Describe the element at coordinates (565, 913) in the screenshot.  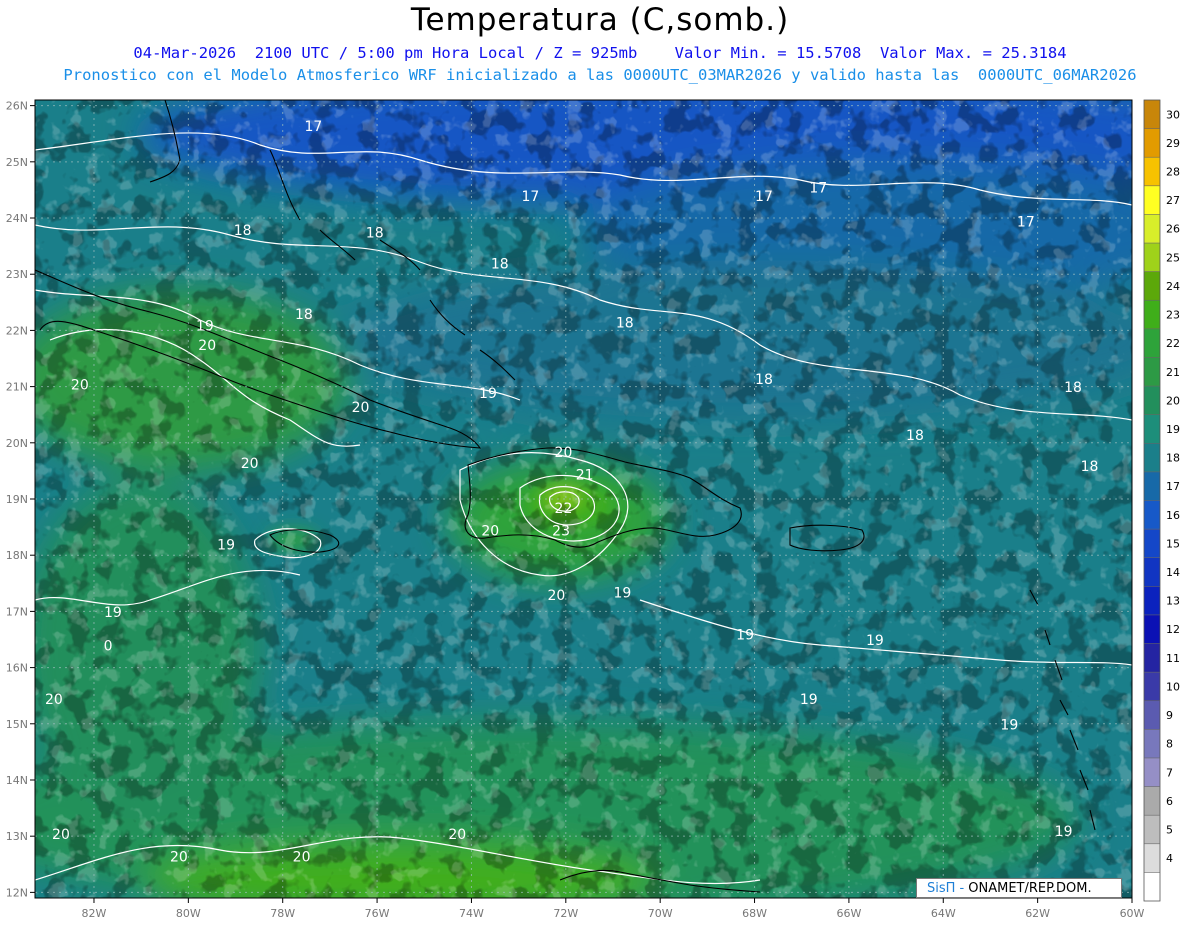
I see `lon-label: 72W` at that location.